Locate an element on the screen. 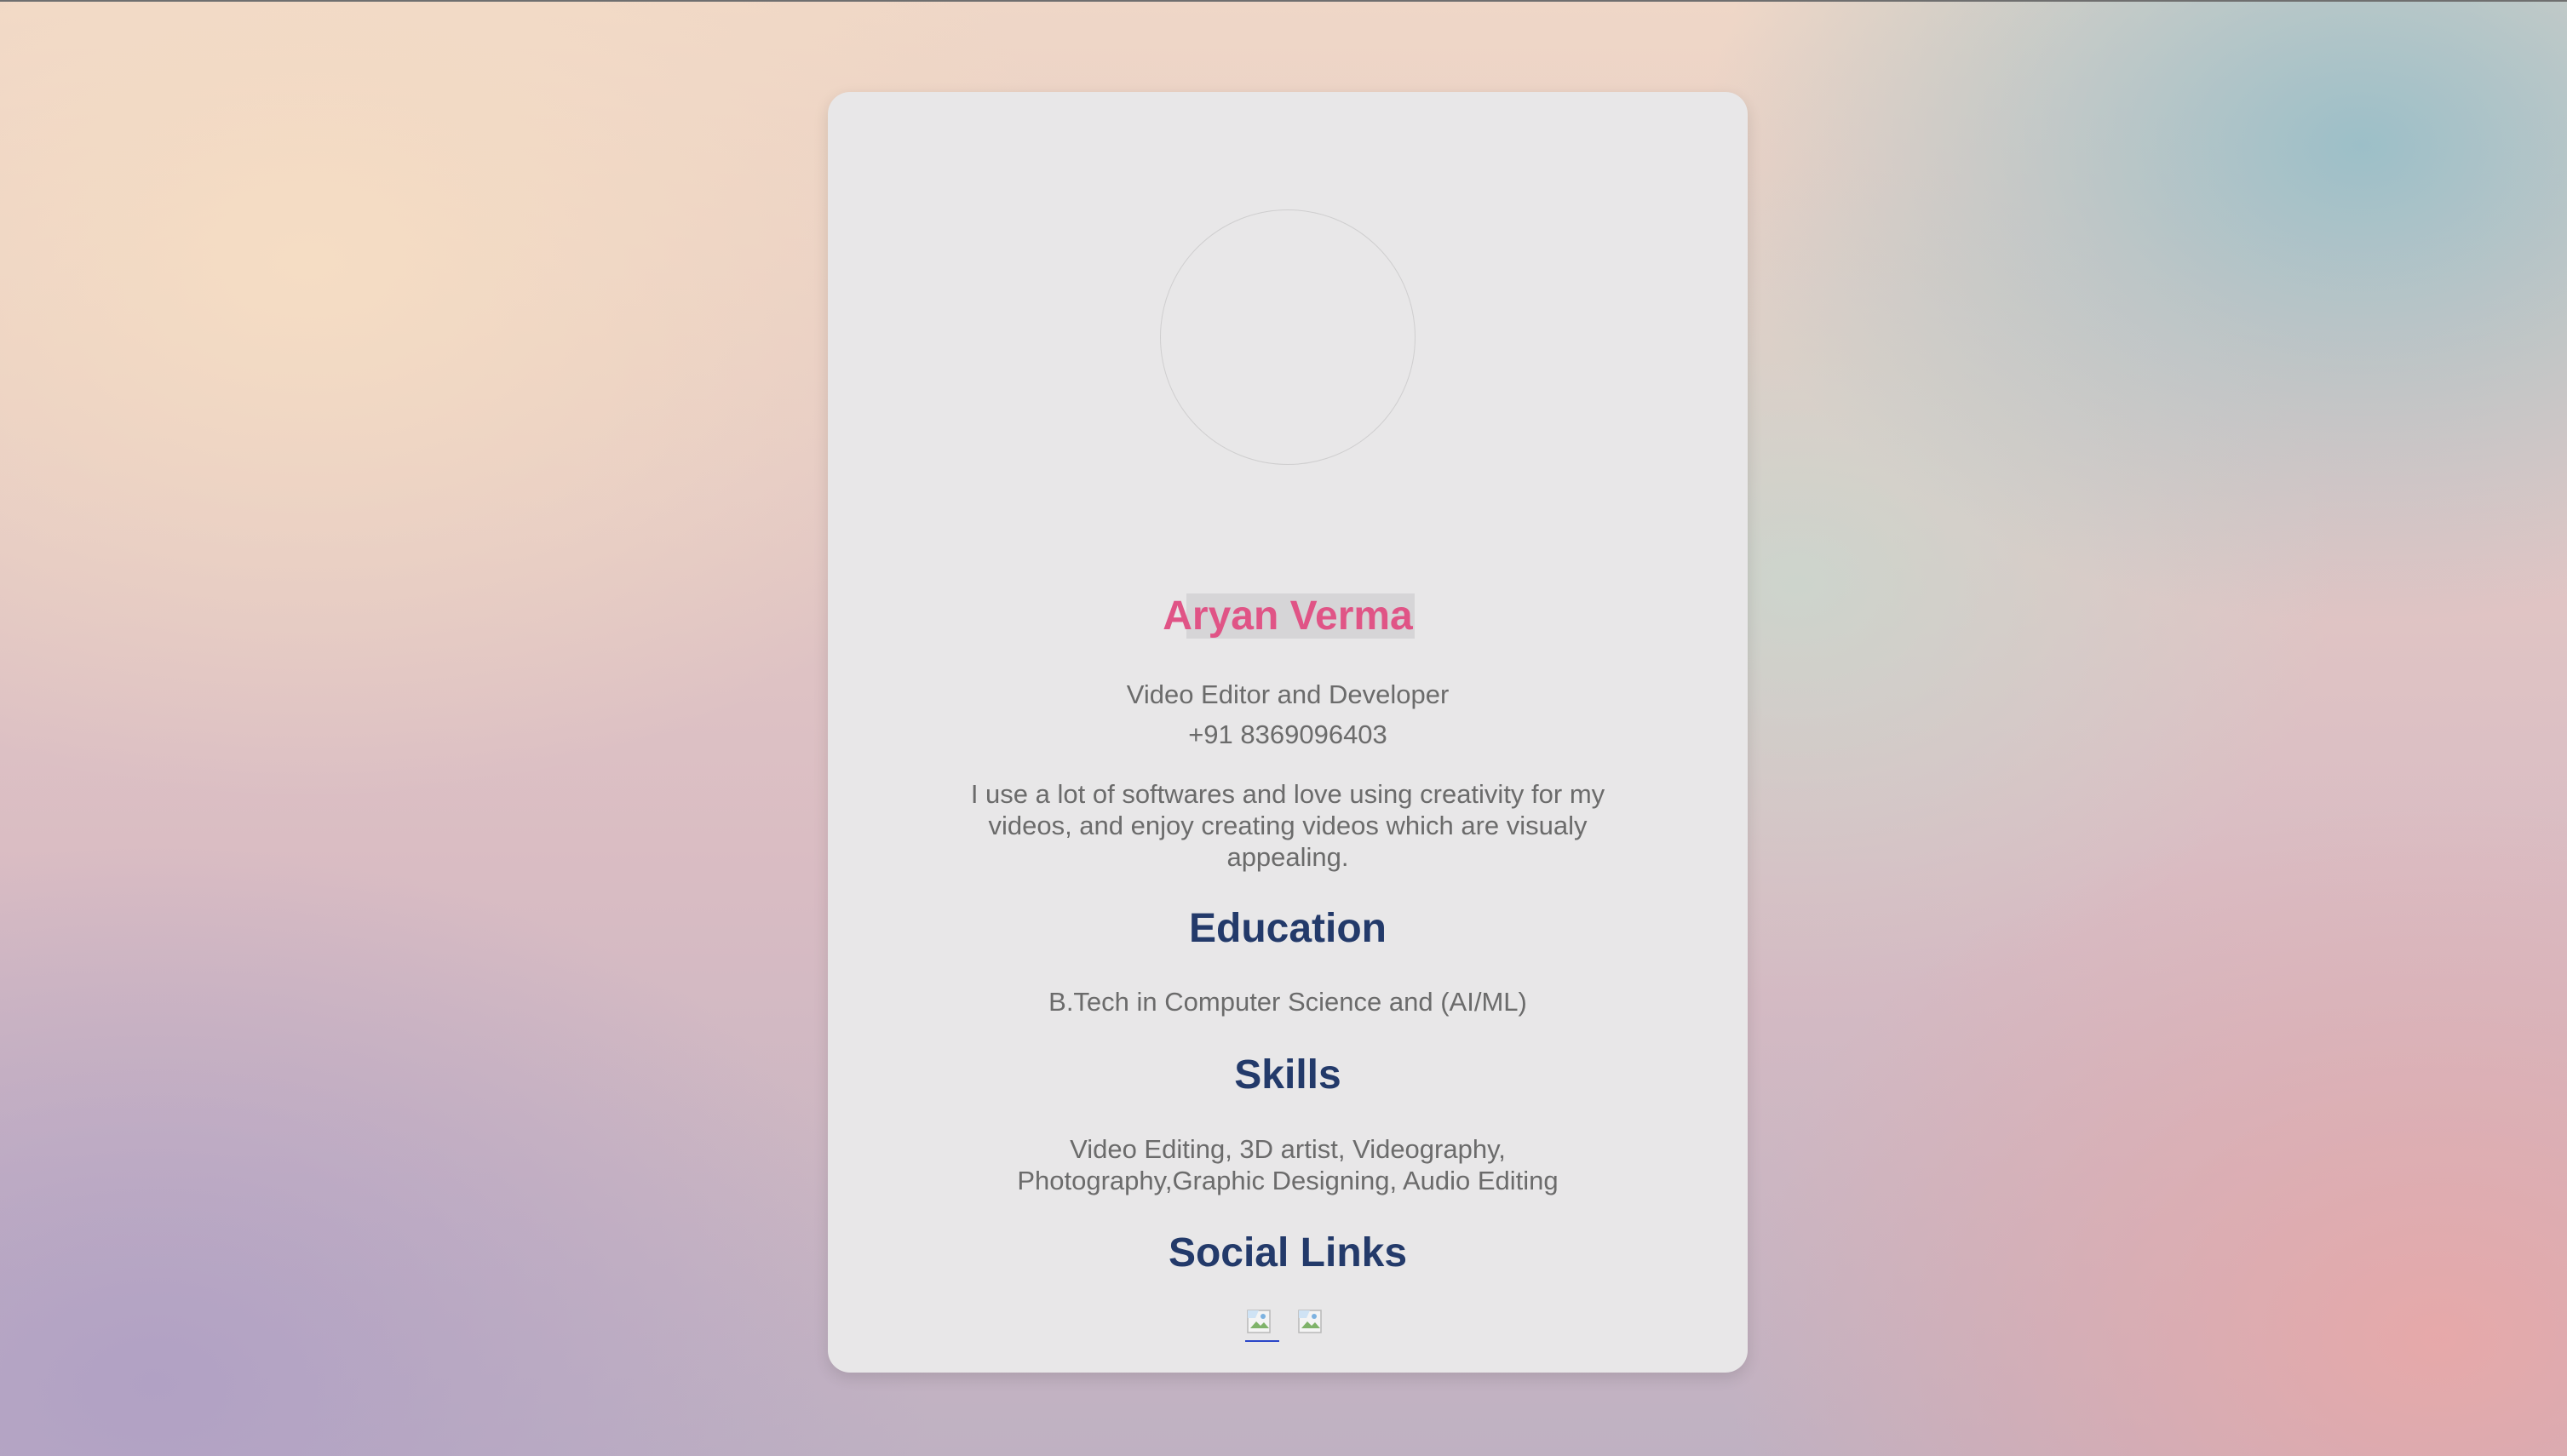 This screenshot has height=1456, width=2567. profile-name: Aryan Verma is located at coordinates (1288, 616).